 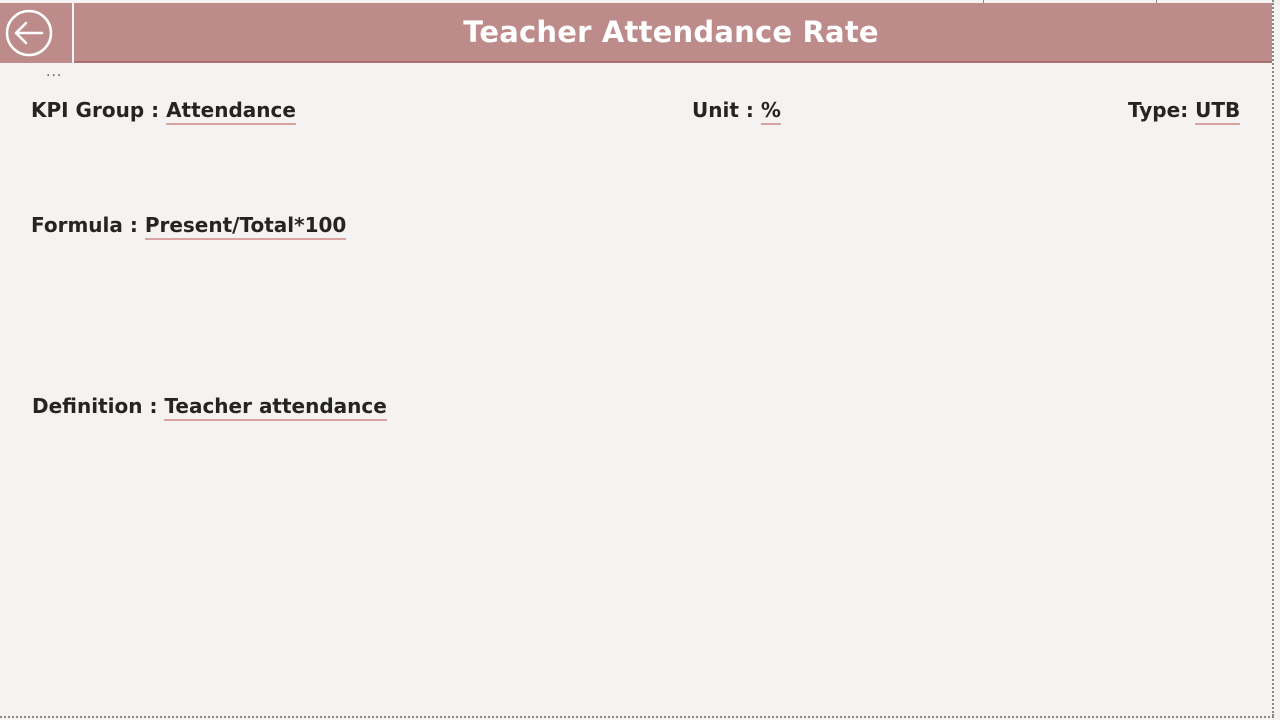 I want to click on page-title: Teacher Attendance Rate, so click(x=671, y=32).